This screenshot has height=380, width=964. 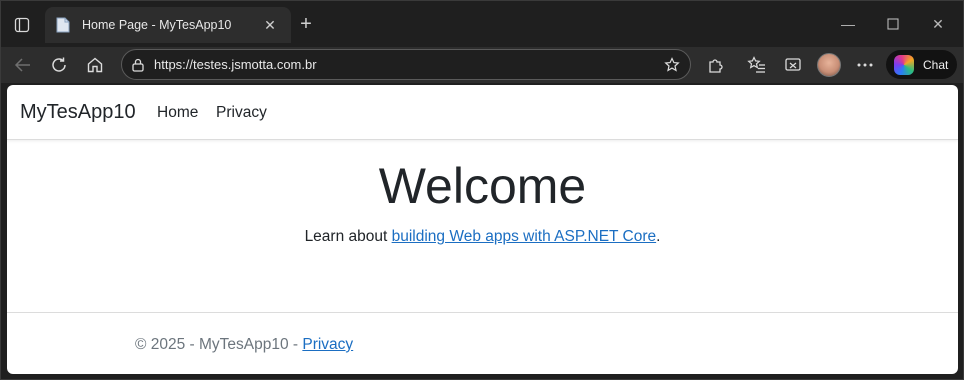 I want to click on footer-text: © 2025 - MyTesApp10 - Privacy, so click(x=244, y=345).